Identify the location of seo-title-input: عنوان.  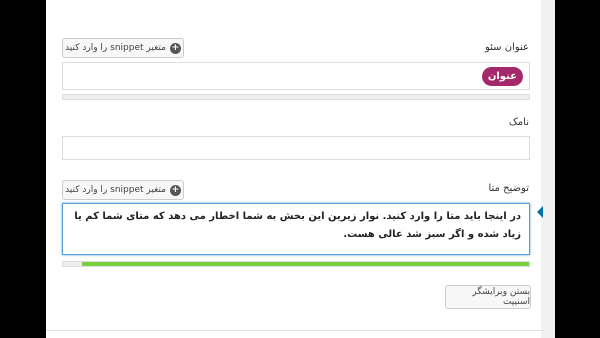
(296, 76).